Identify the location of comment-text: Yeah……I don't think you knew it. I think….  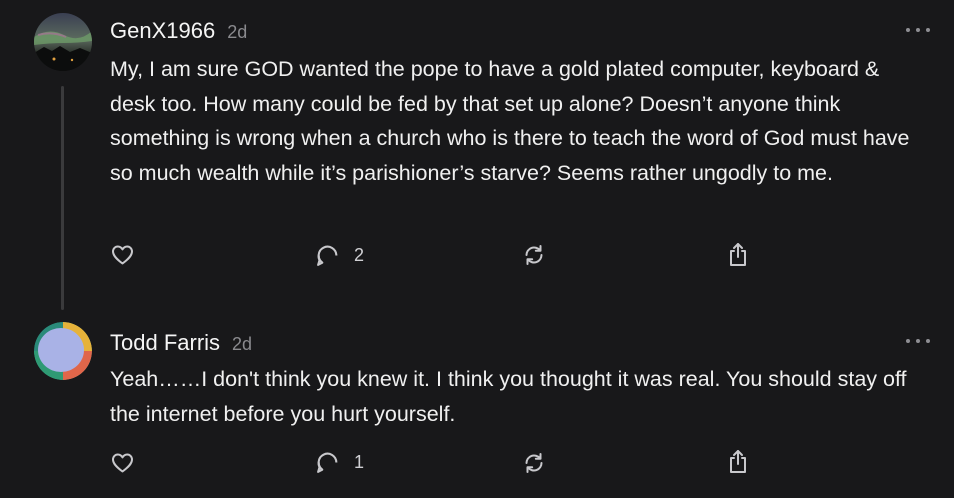
(508, 396).